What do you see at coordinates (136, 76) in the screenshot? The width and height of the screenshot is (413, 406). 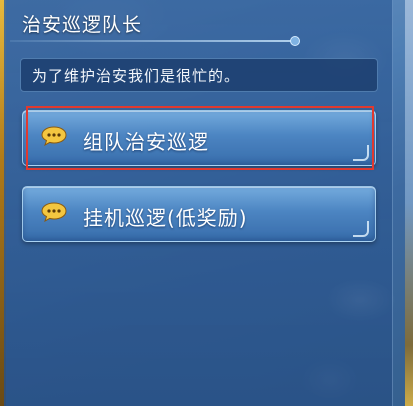 I see `npc-message-text: 为了维护治安我们是很忙的。` at bounding box center [136, 76].